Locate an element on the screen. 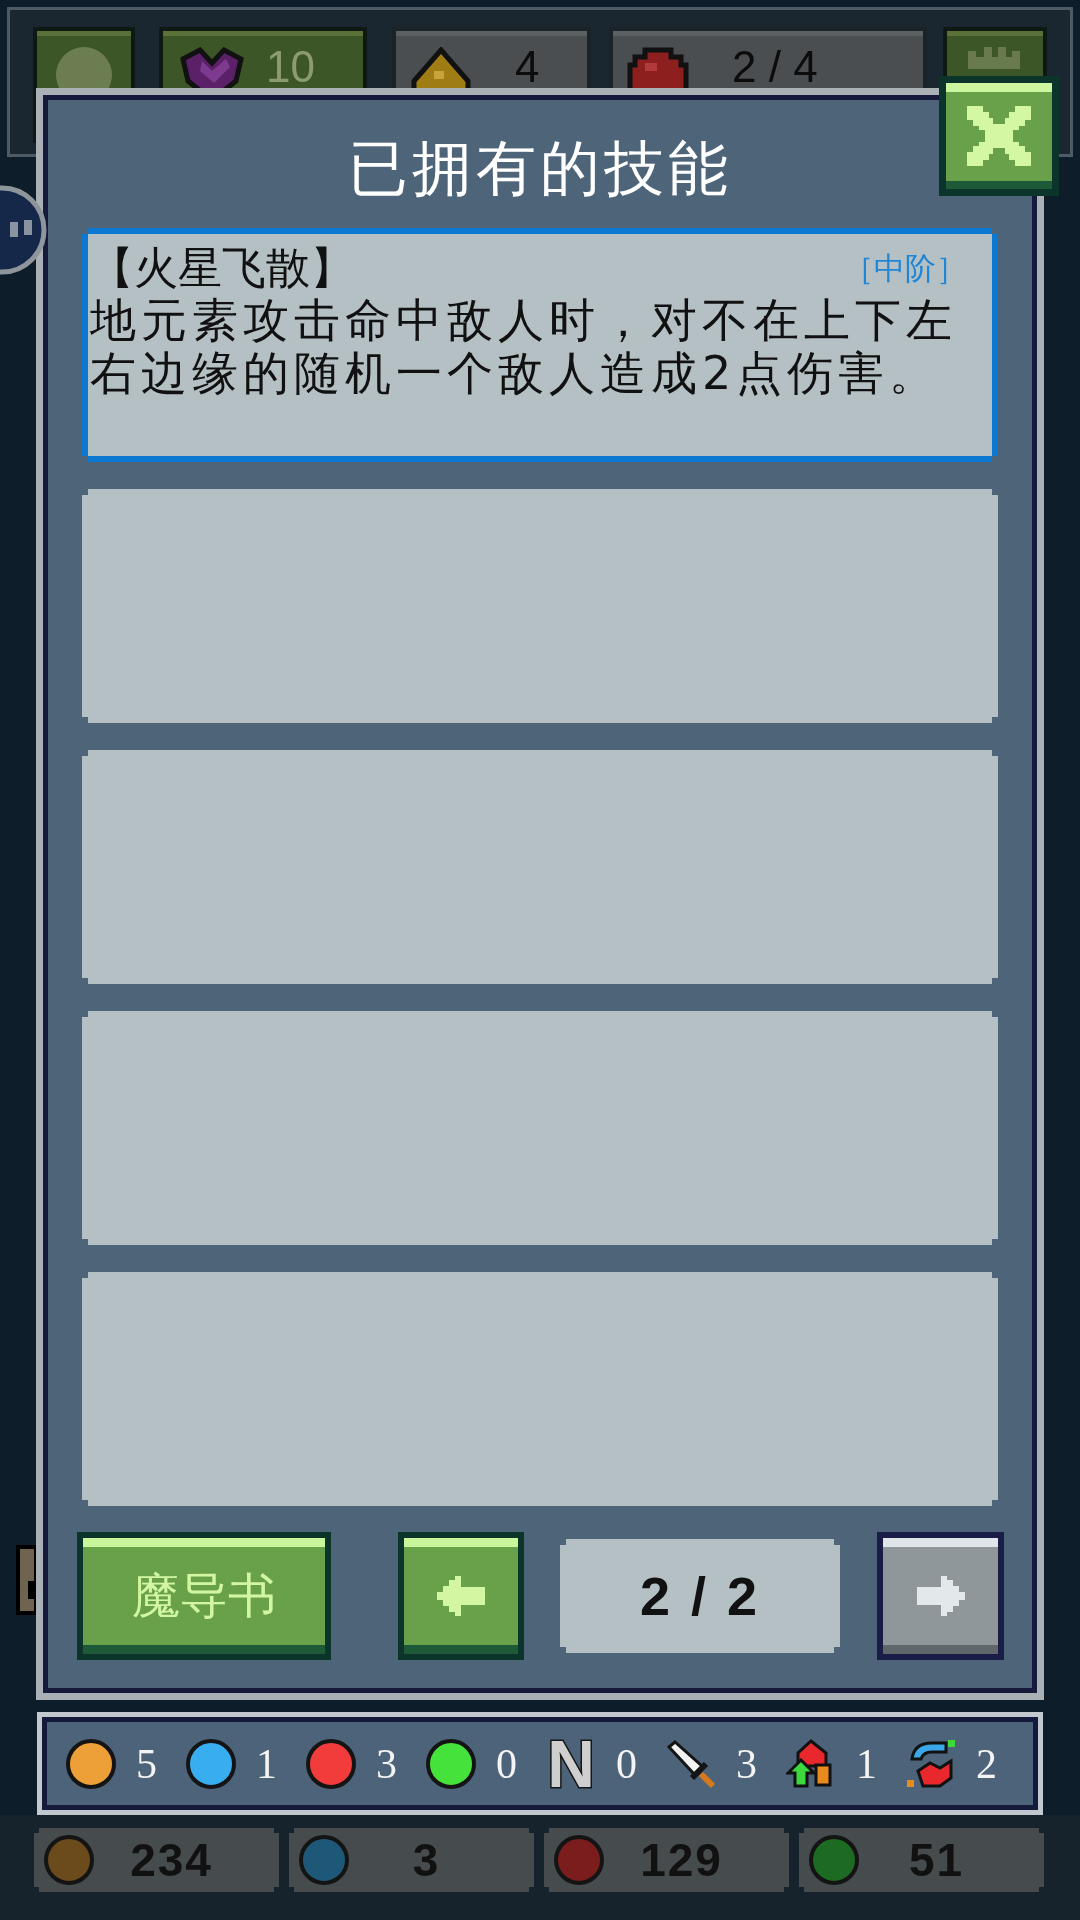  side-tab-icon is located at coordinates (27, 1580).